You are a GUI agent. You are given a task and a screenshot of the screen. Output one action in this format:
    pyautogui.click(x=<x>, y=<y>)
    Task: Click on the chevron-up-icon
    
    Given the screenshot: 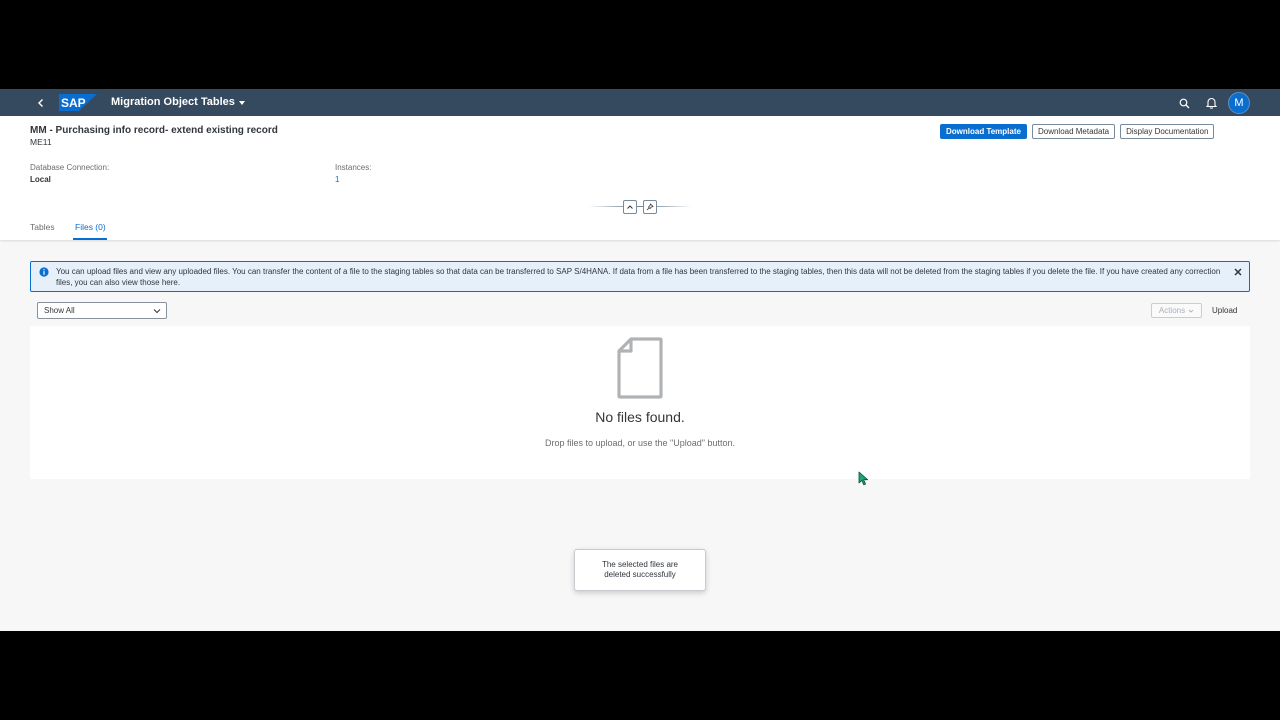 What is the action you would take?
    pyautogui.click(x=630, y=207)
    